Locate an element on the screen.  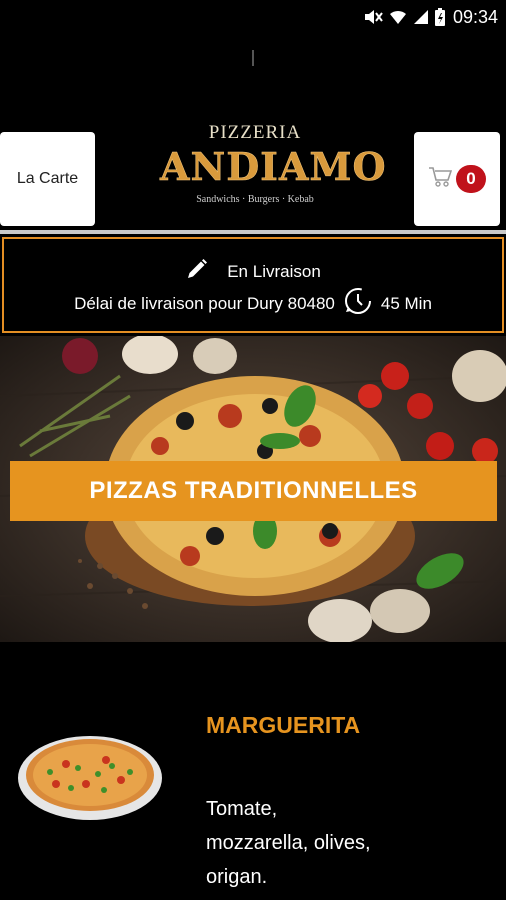
cart-icon is located at coordinates (440, 179).